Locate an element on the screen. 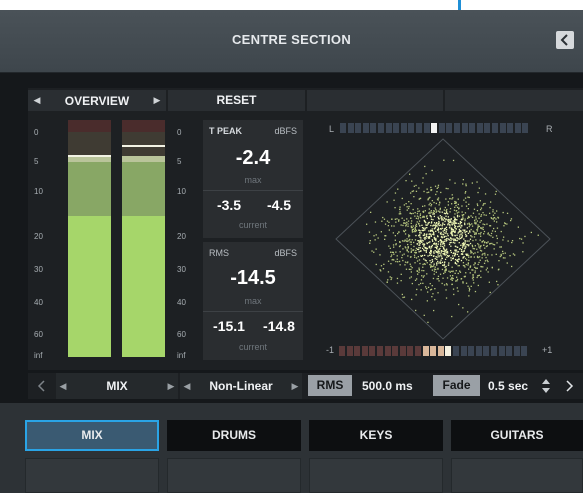  tab-guitars: GUITARS is located at coordinates (517, 435).